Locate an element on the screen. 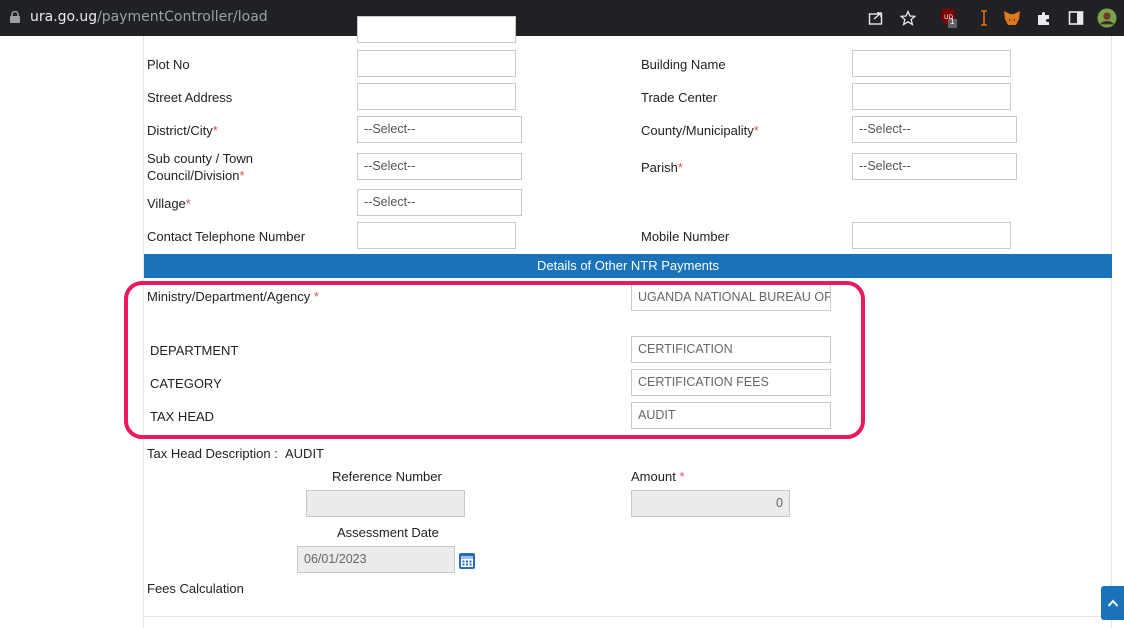  side-panel-icon is located at coordinates (1076, 18).